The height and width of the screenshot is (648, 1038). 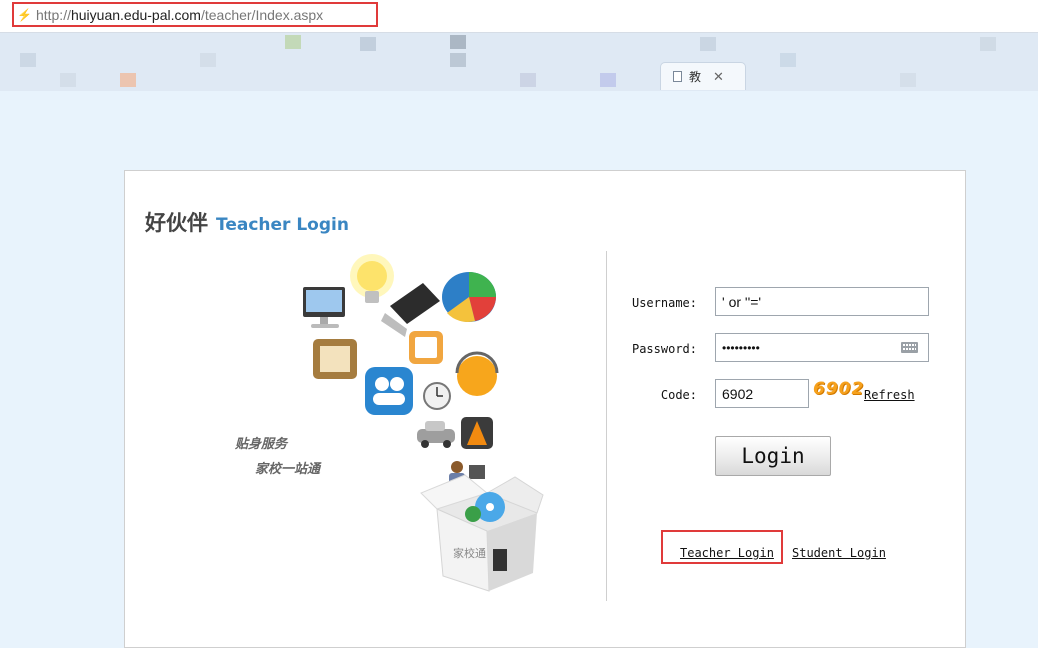 I want to click on url-host: huiyuan.edu-pal.com, so click(x=135, y=14).